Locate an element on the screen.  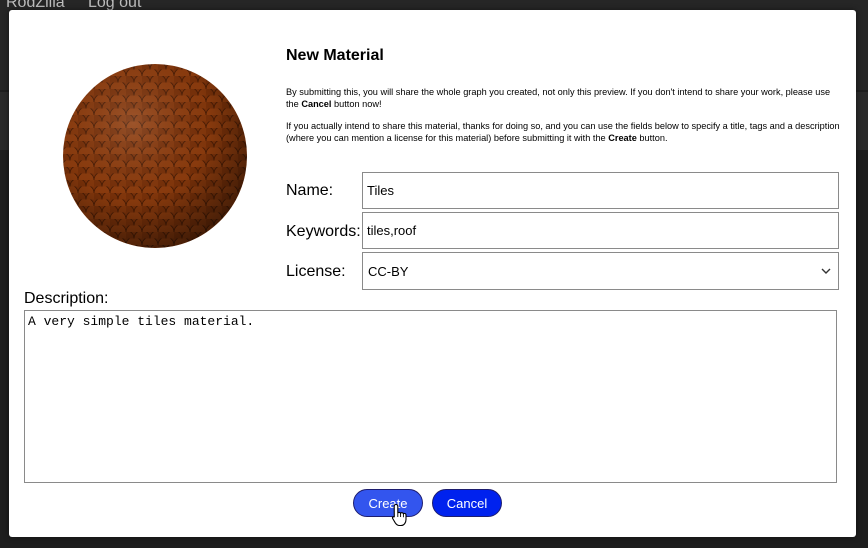
keywords-label: Keywords: is located at coordinates (323, 231).